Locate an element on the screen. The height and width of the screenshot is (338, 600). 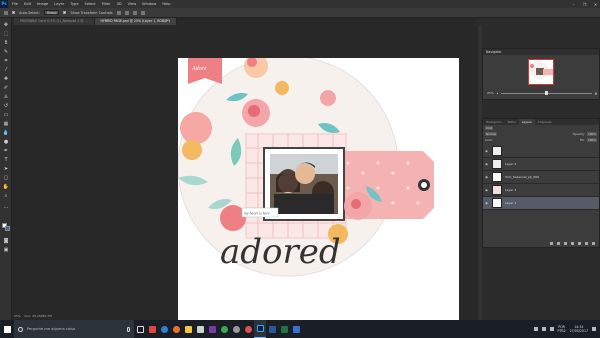
menu-edit: Edit is located at coordinates (27, 4).